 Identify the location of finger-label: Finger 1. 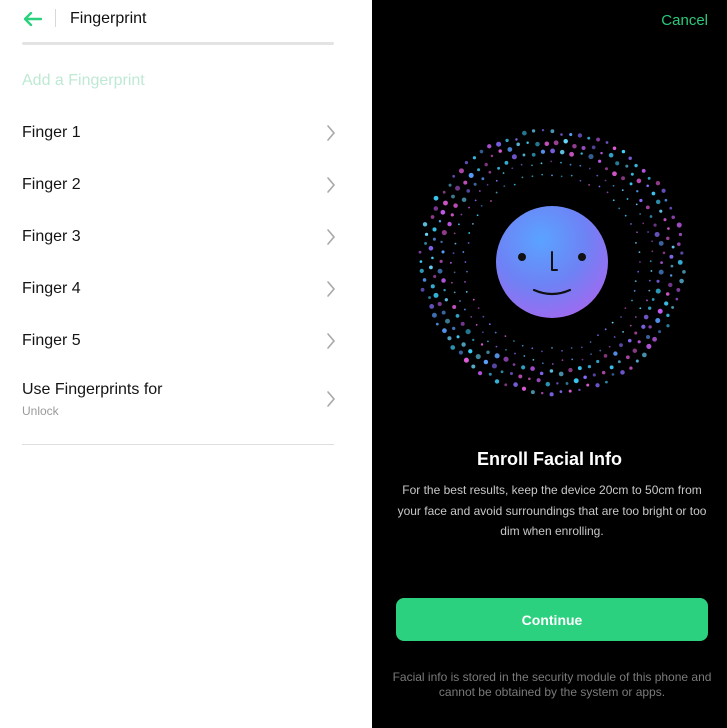
(51, 132).